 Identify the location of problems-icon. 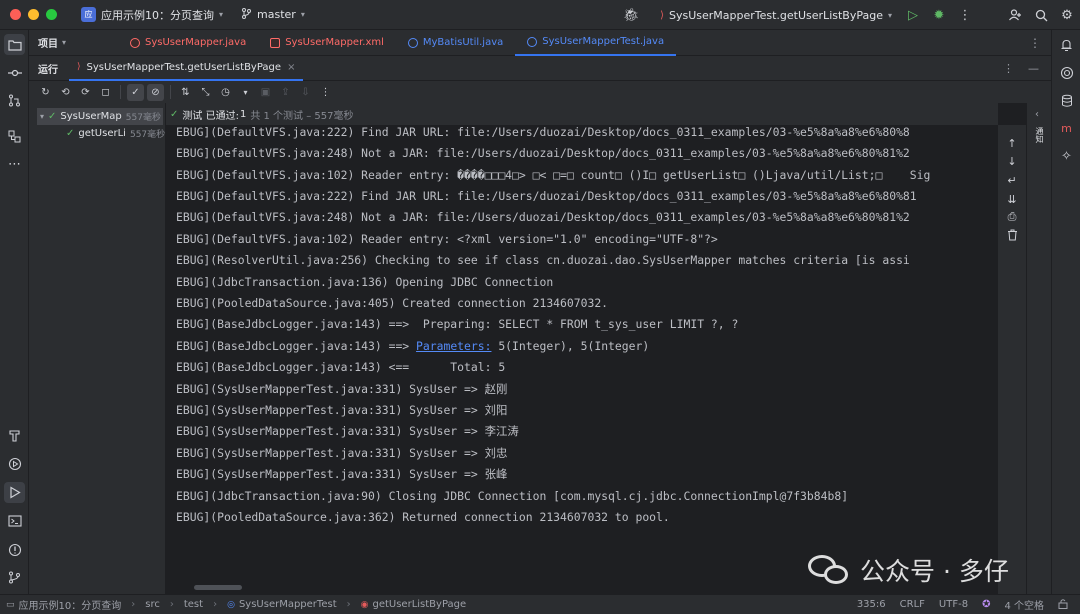
(14, 549).